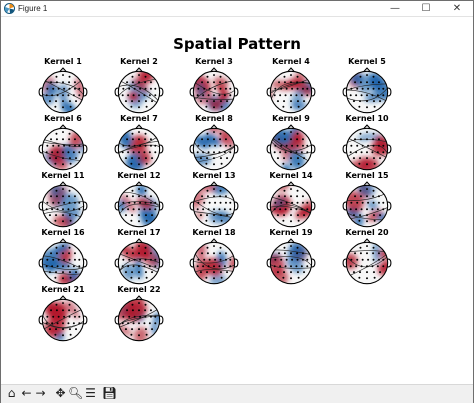  I want to click on matplotlib-icon, so click(9, 8).